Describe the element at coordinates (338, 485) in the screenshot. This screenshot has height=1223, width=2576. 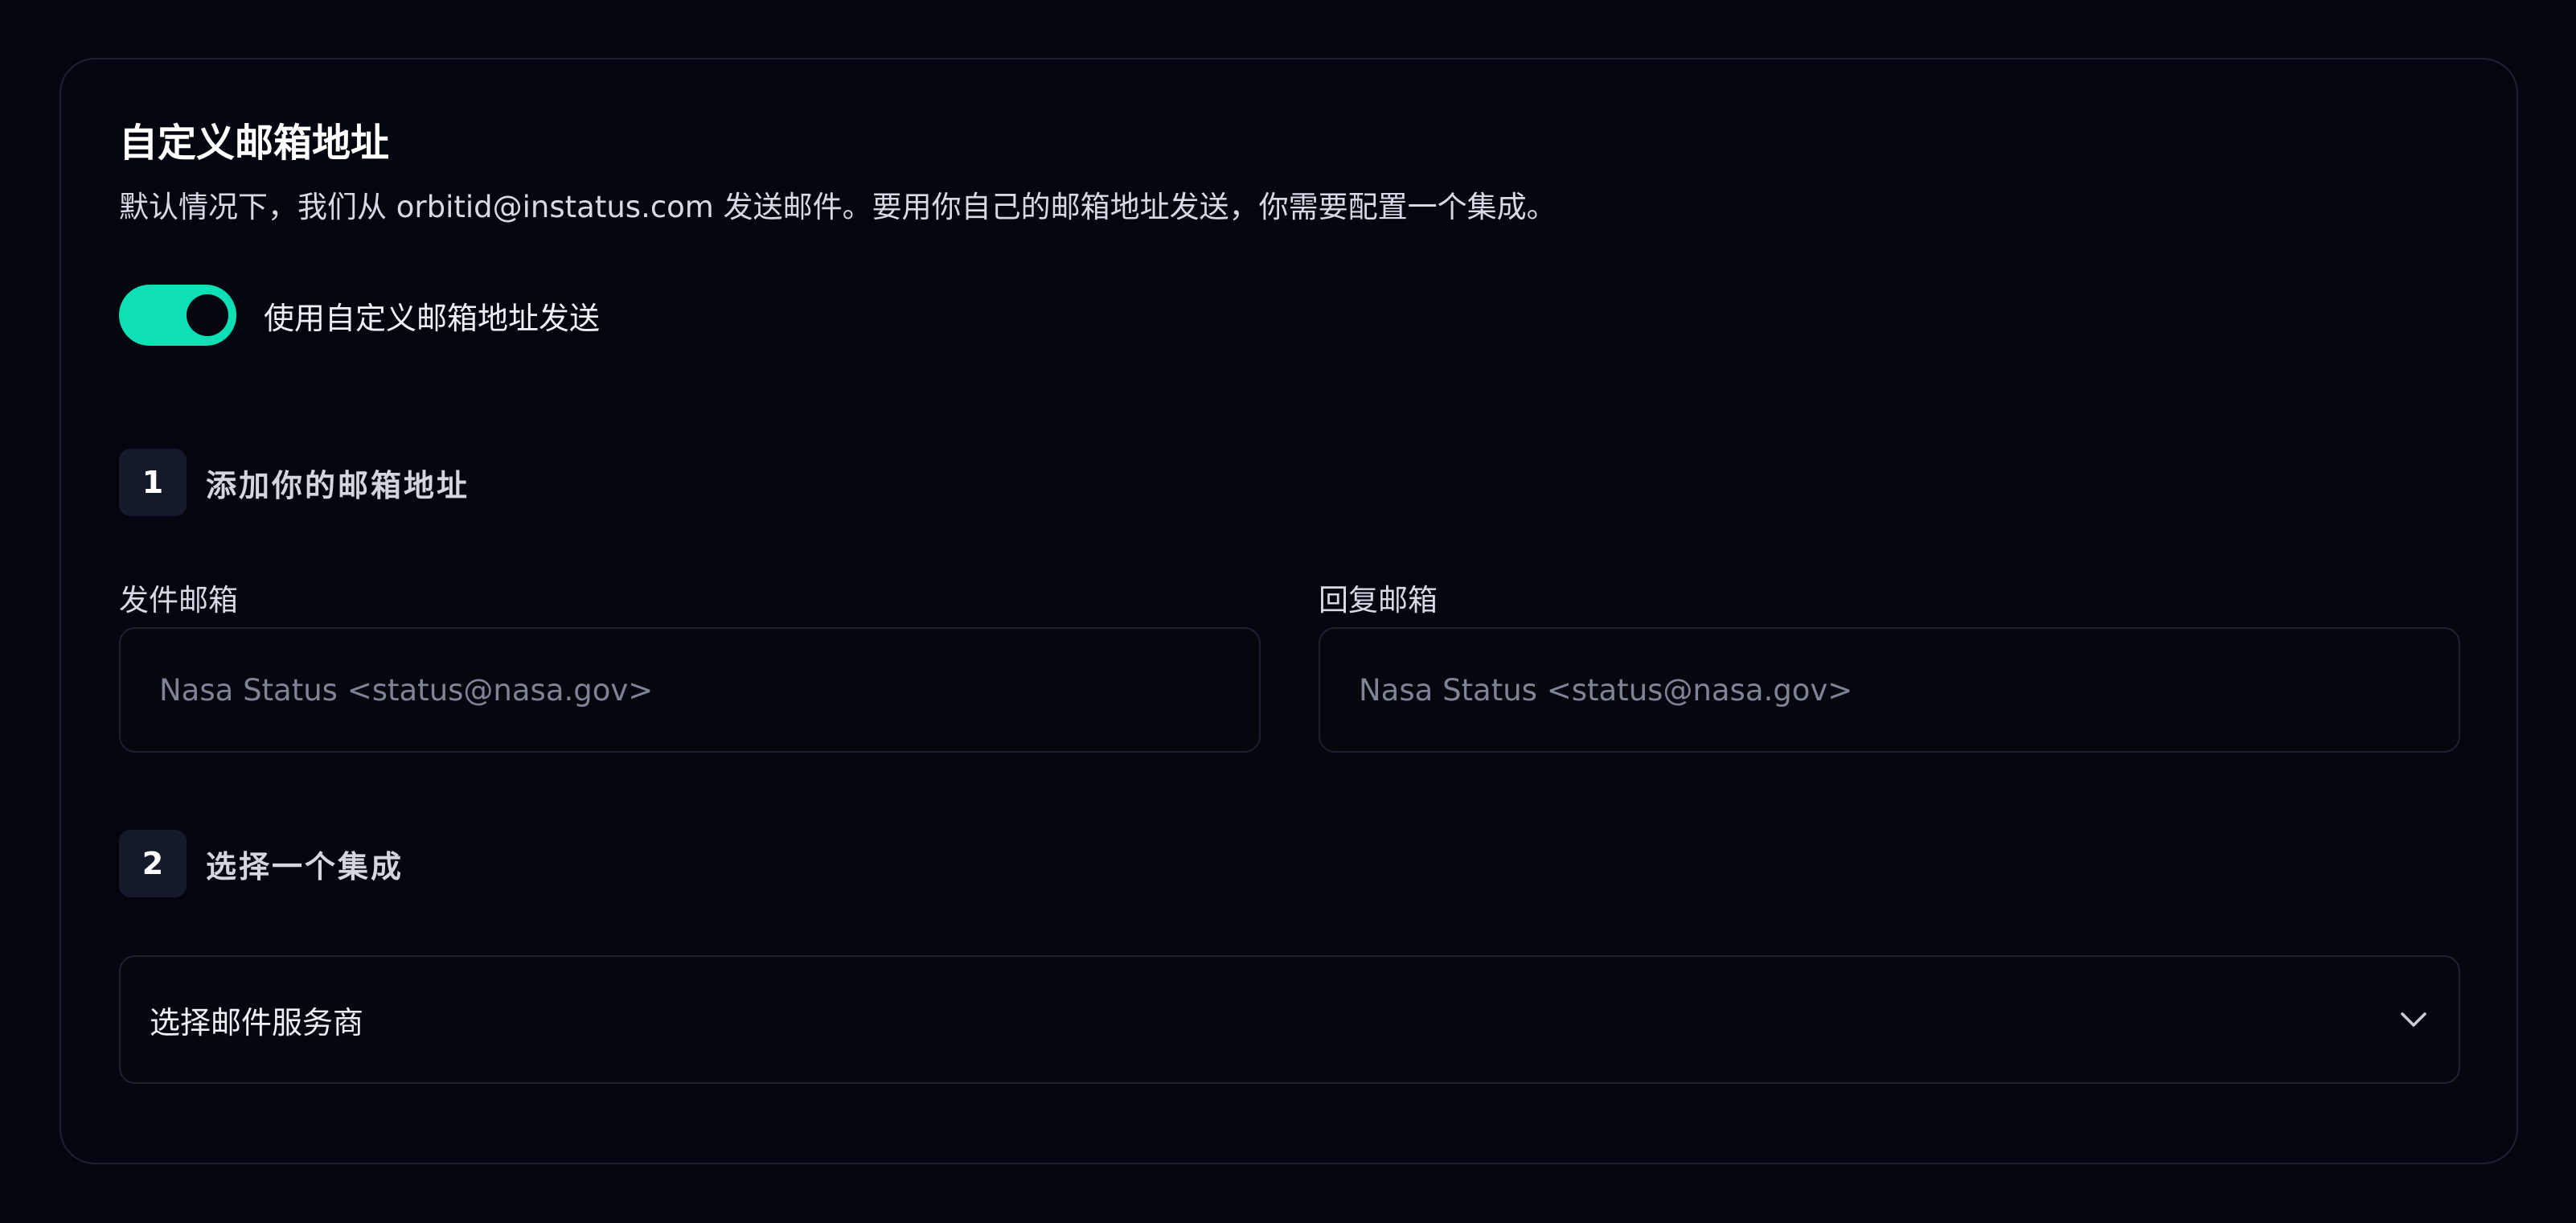
I see `step-1-title: 添加你的邮箱地址` at that location.